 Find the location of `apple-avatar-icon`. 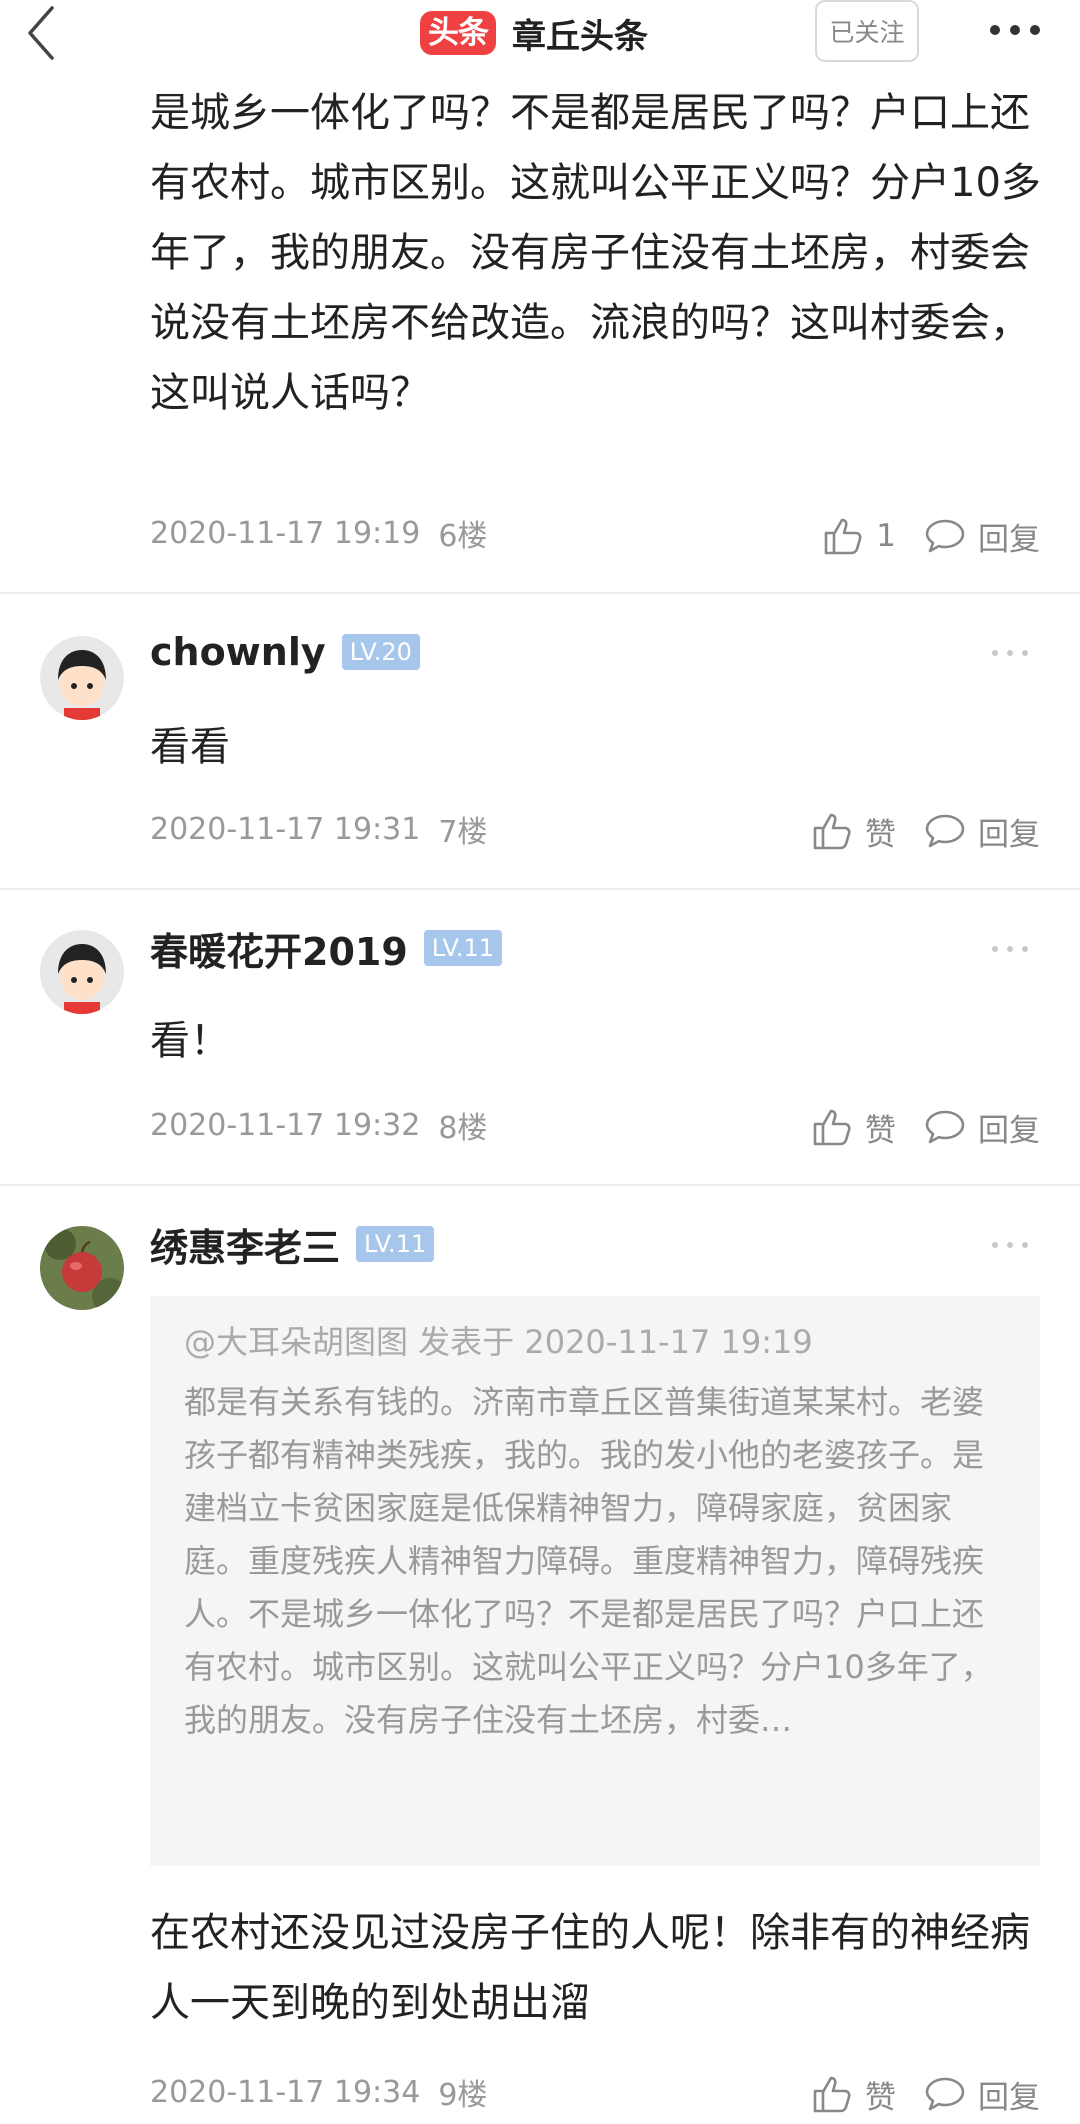

apple-avatar-icon is located at coordinates (82, 1268).